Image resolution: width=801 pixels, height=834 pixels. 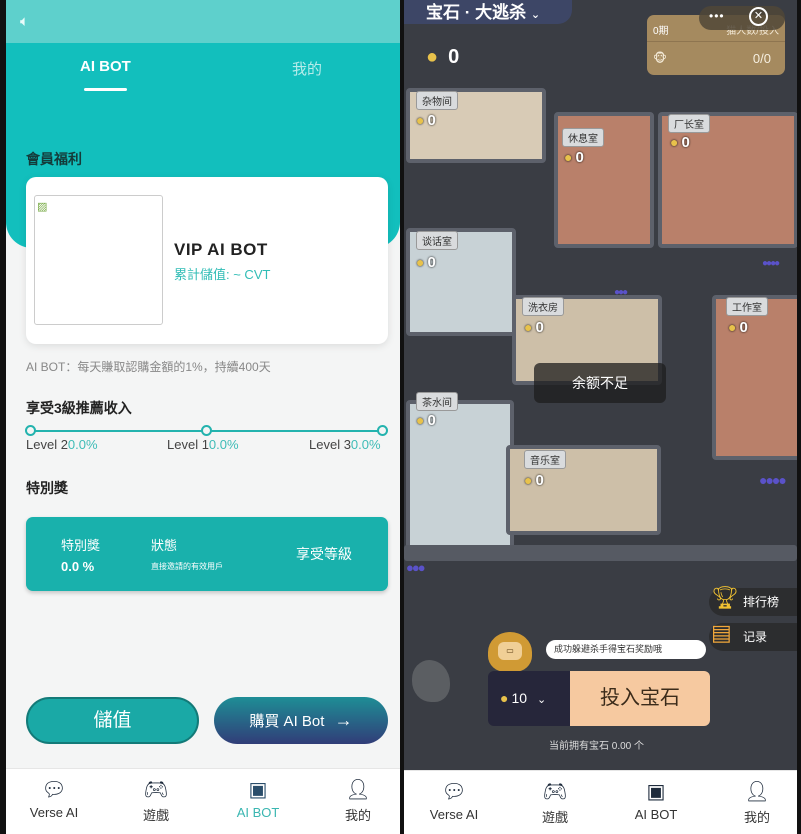 I want to click on participant-count: 0/0, so click(x=761, y=58).